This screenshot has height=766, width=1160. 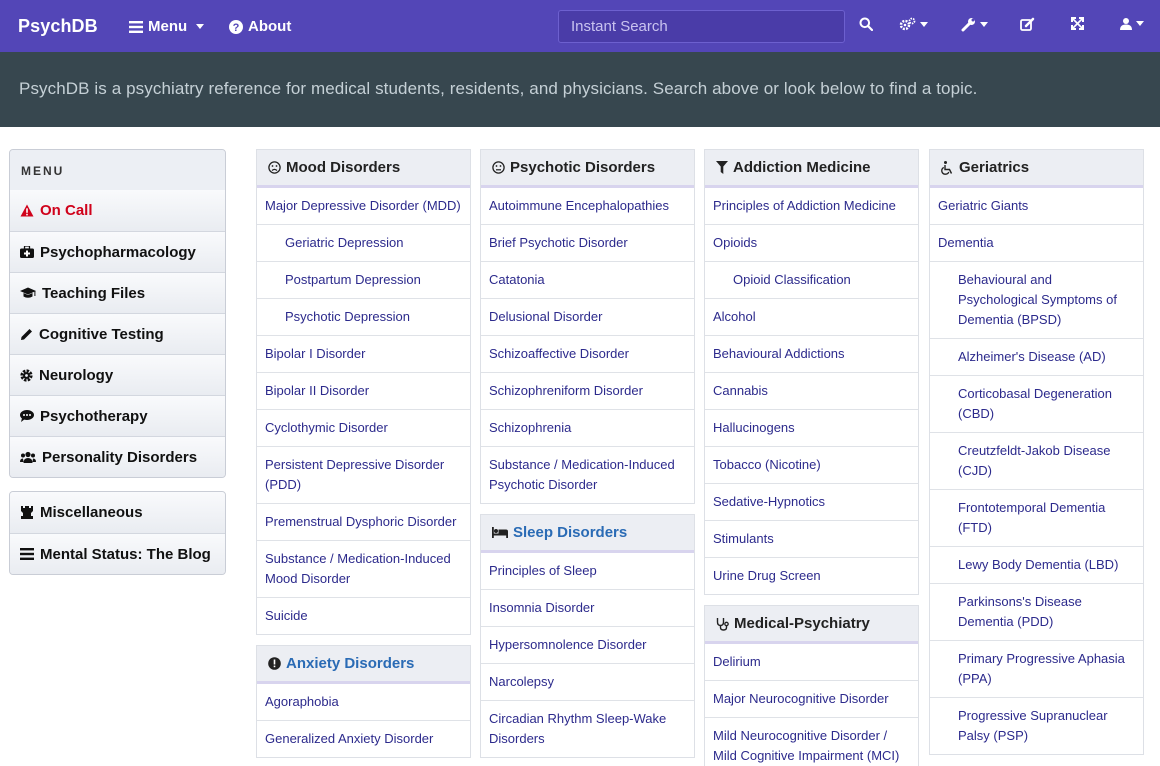 What do you see at coordinates (363, 169) in the screenshot?
I see `mood-disorders-header: Mood Disorders` at bounding box center [363, 169].